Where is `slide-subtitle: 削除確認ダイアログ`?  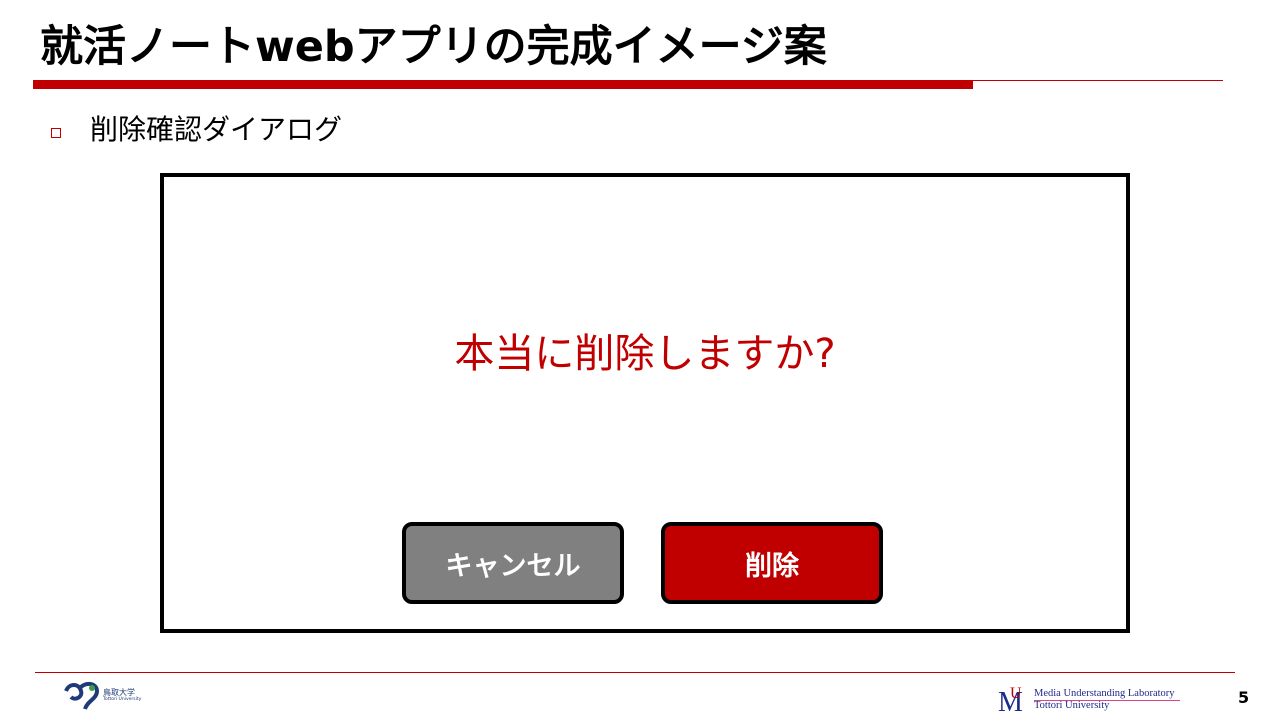 slide-subtitle: 削除確認ダイアログ is located at coordinates (216, 129).